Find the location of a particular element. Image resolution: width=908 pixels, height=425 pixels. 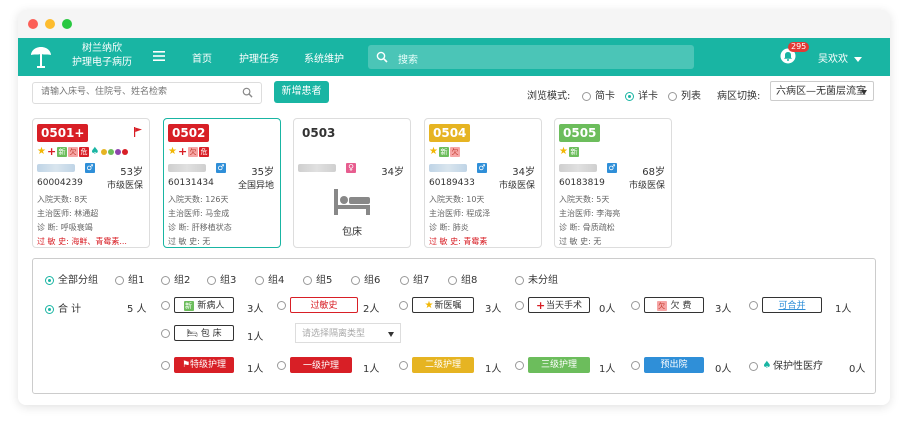

mode-list: 列表 is located at coordinates (684, 94).